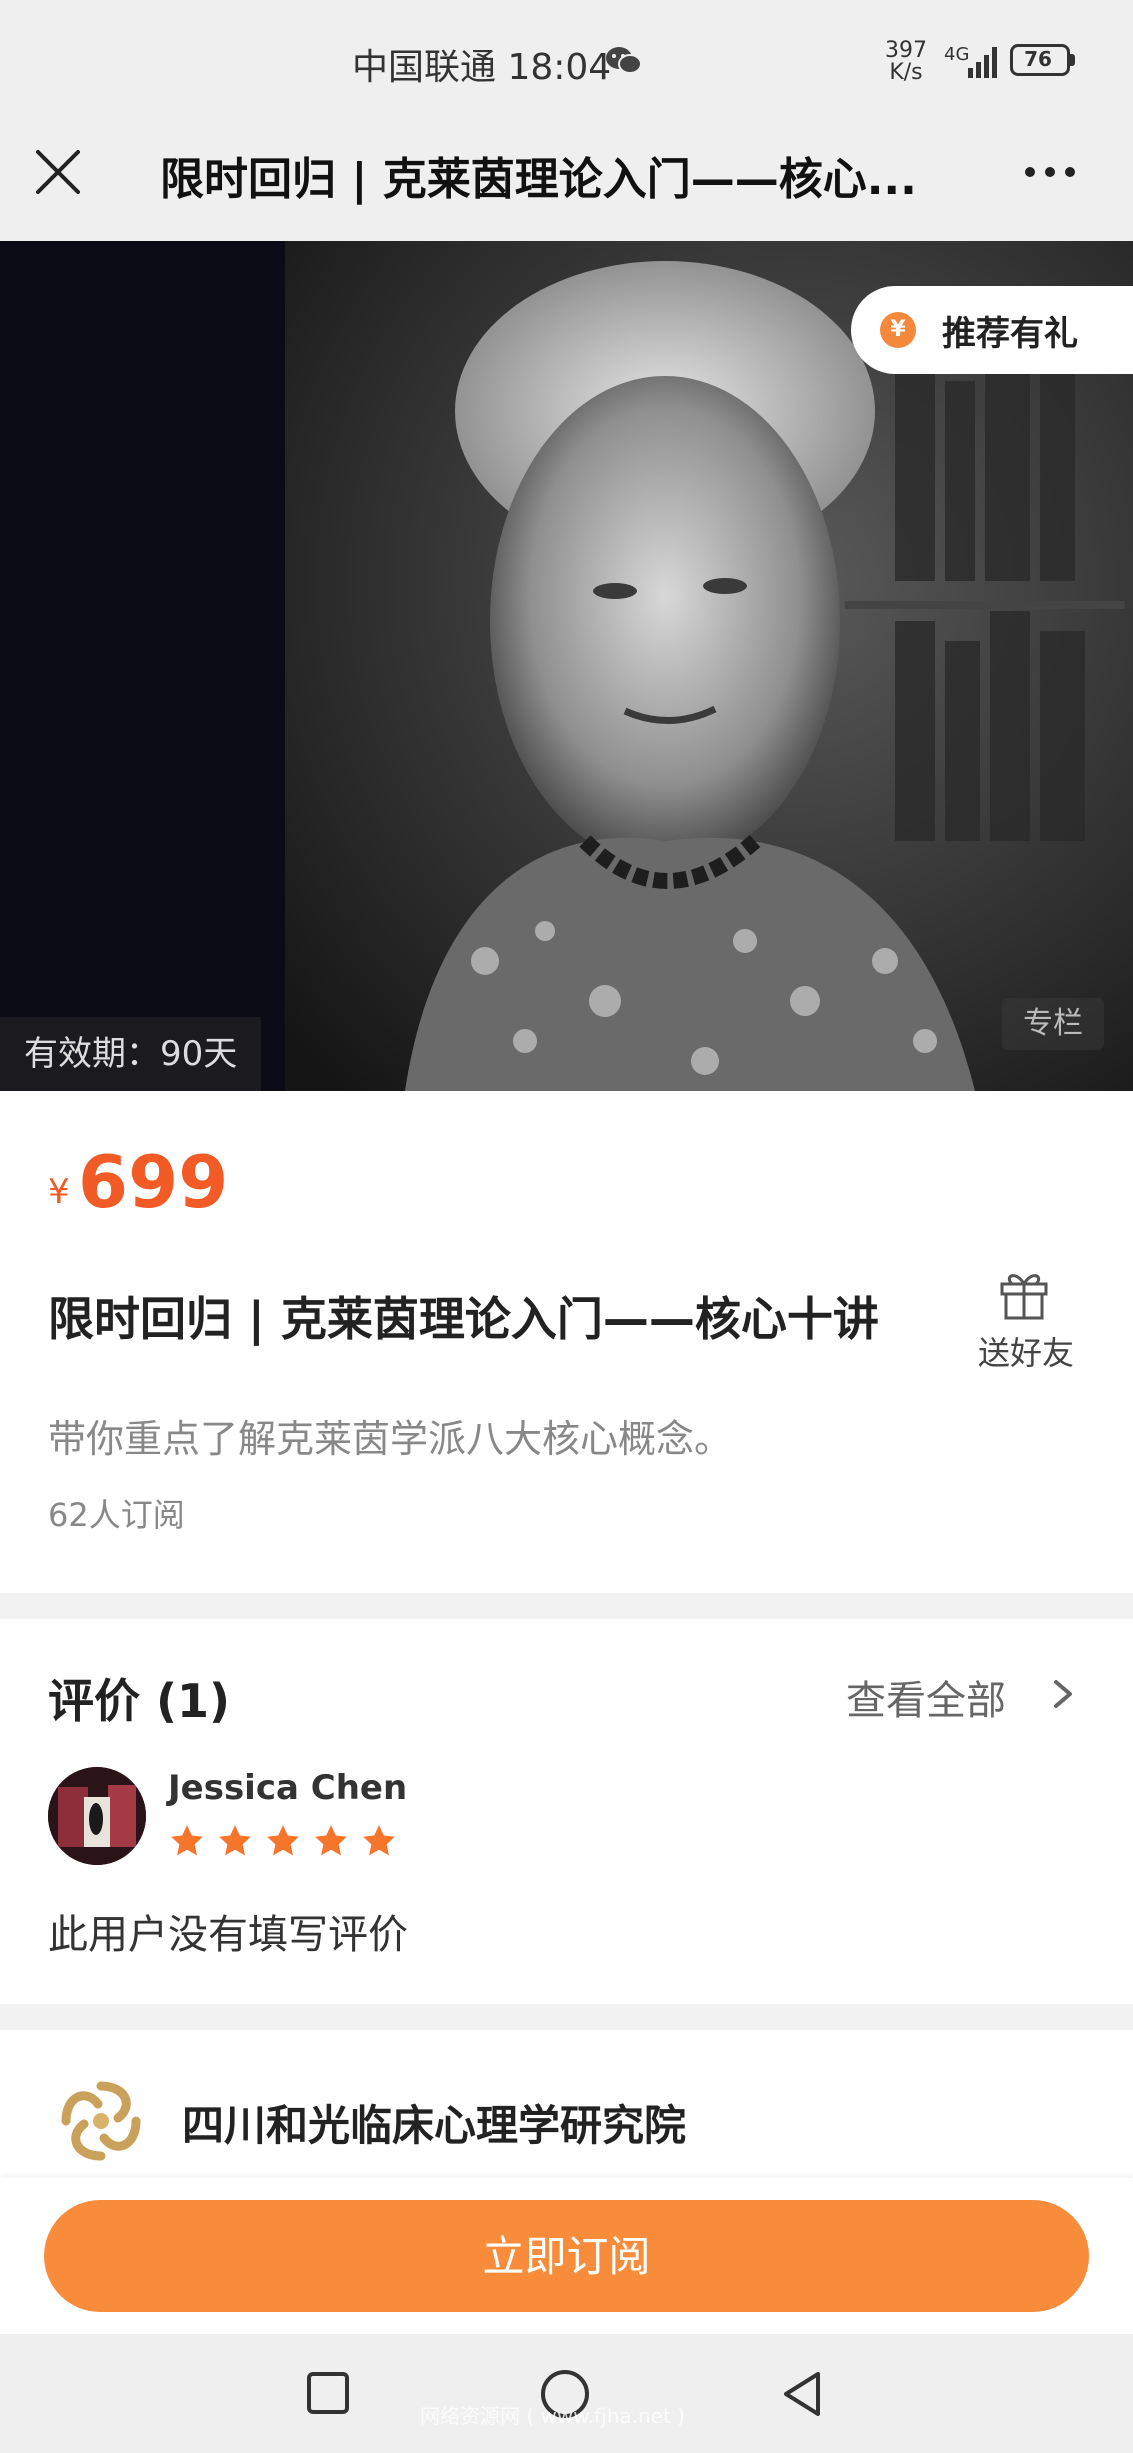 The image size is (1133, 2453). I want to click on chevron-right-icon, so click(1063, 1694).